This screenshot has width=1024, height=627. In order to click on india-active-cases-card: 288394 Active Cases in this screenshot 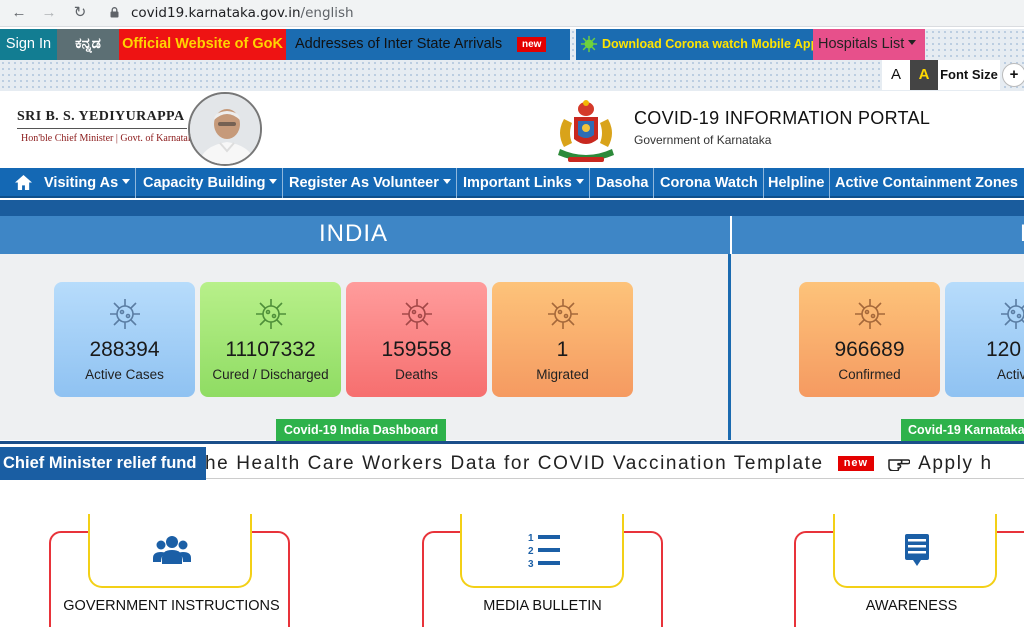, I will do `click(124, 339)`.